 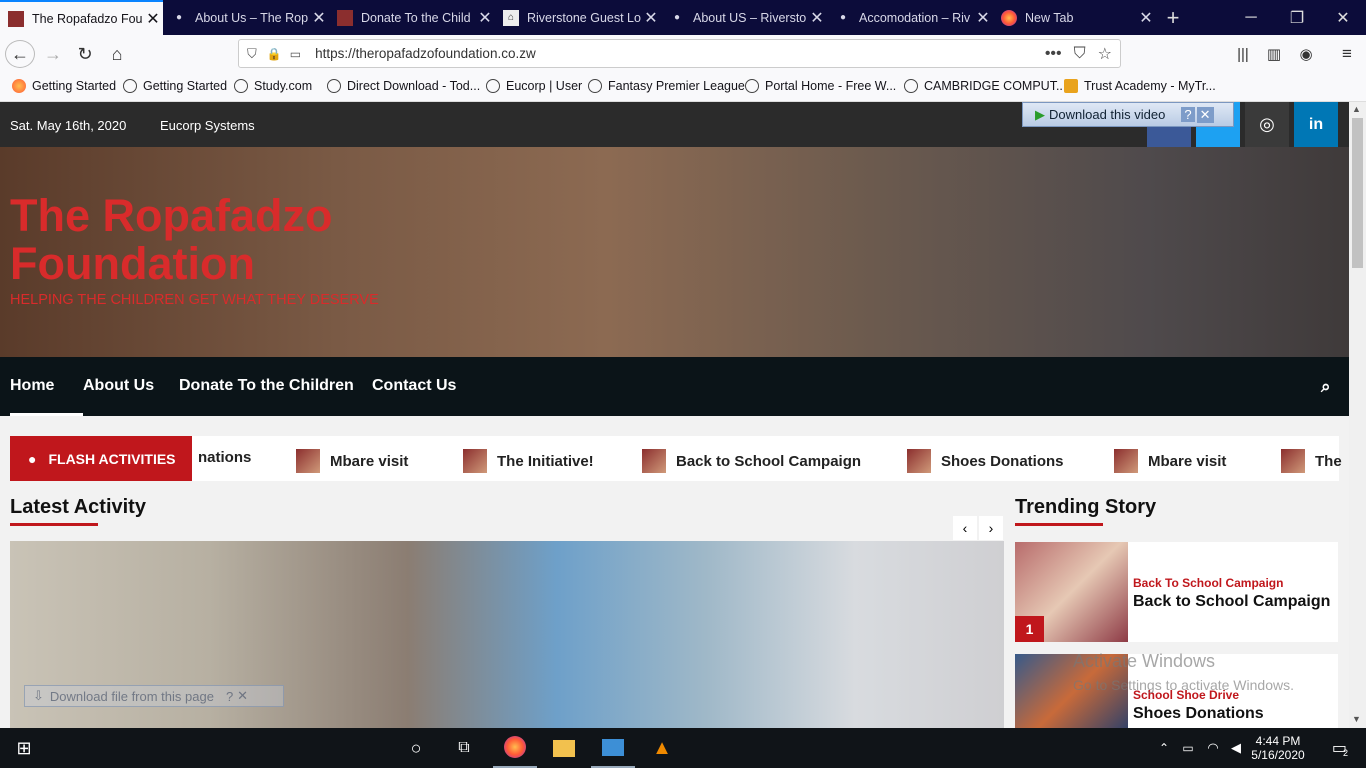 I want to click on tab-title: Accomodation – Riv, so click(x=915, y=17).